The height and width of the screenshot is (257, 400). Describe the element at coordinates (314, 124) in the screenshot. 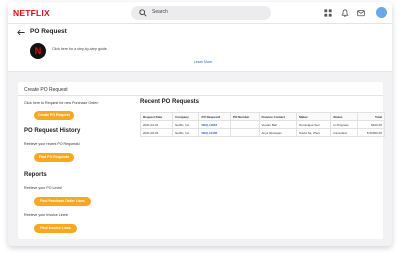

I see `maker: Dominique Sun` at that location.